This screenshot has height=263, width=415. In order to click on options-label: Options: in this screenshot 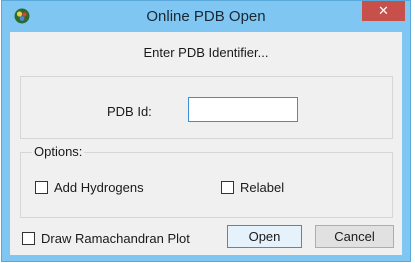, I will do `click(58, 151)`.